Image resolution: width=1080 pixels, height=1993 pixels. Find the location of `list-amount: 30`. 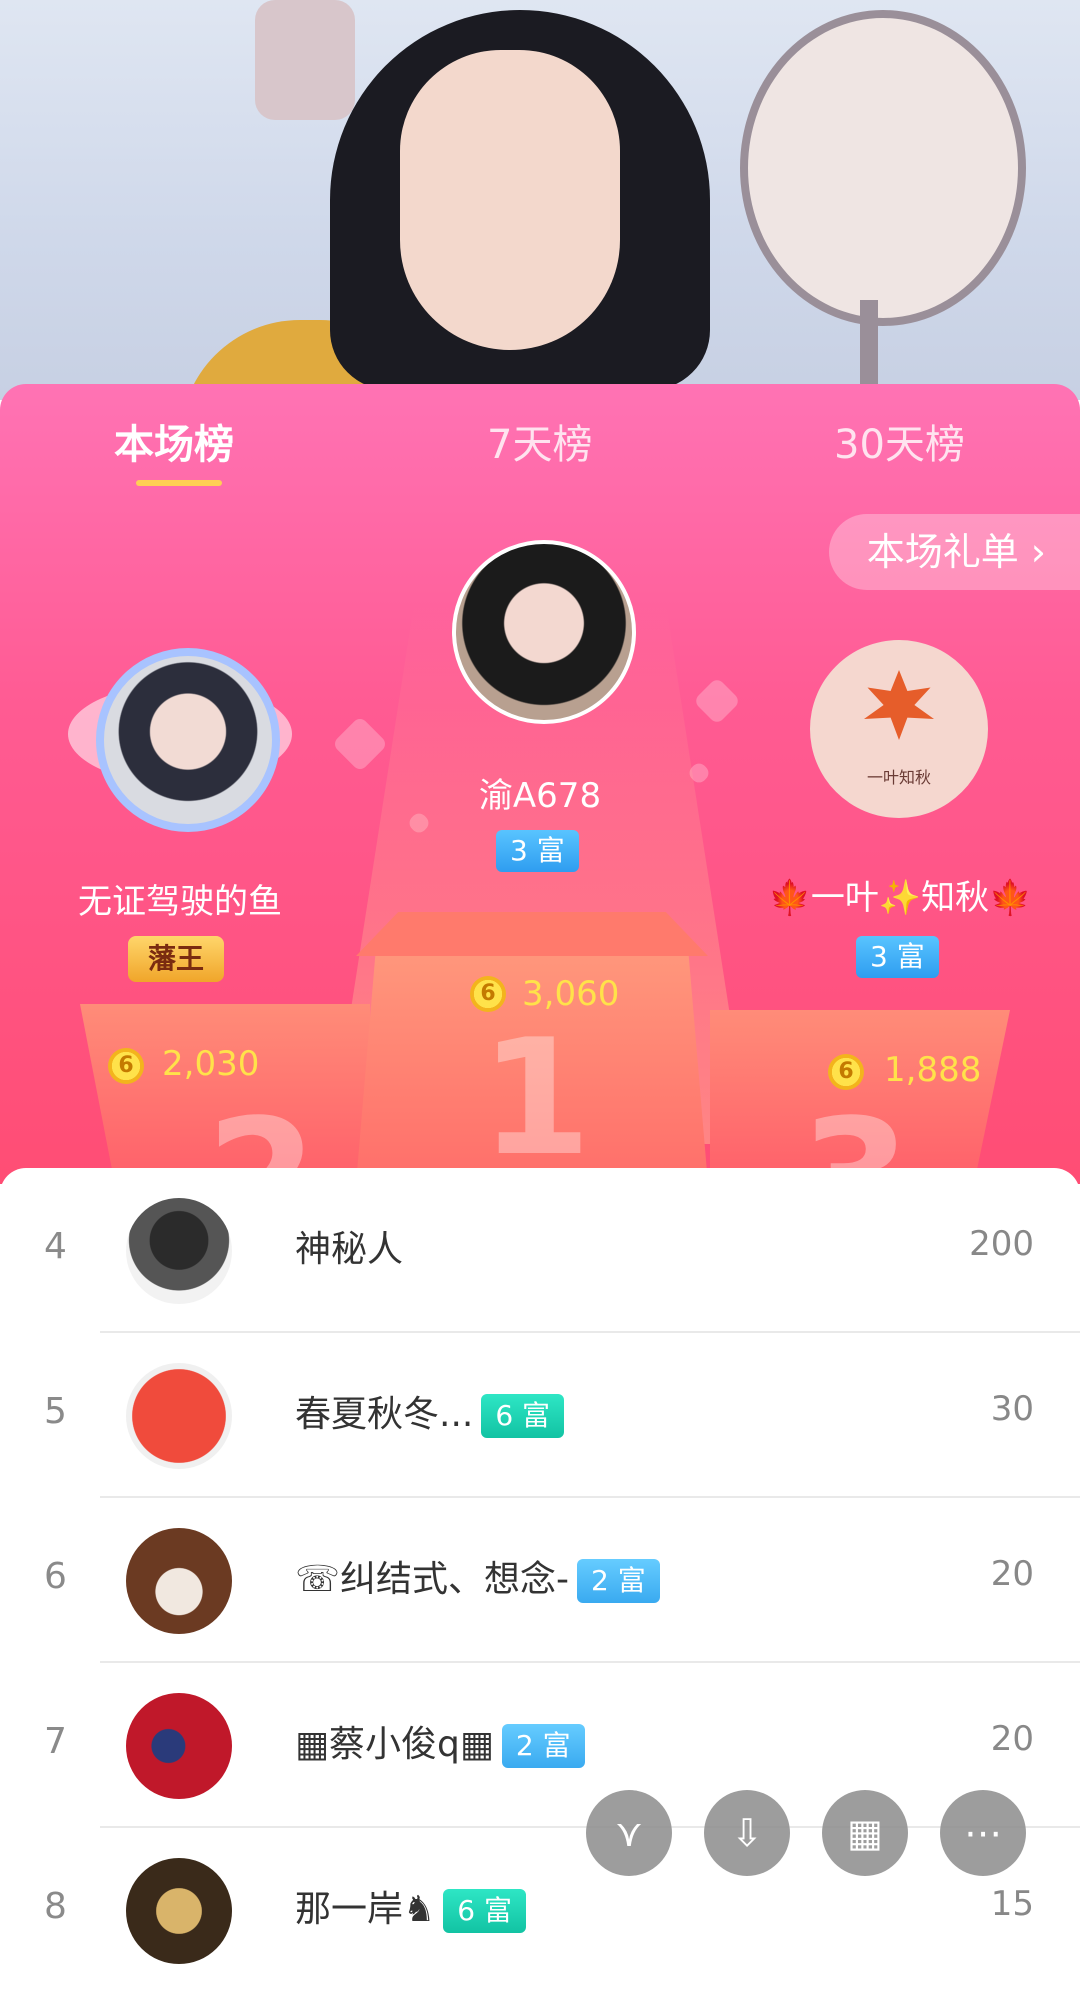

list-amount: 30 is located at coordinates (1012, 1409).